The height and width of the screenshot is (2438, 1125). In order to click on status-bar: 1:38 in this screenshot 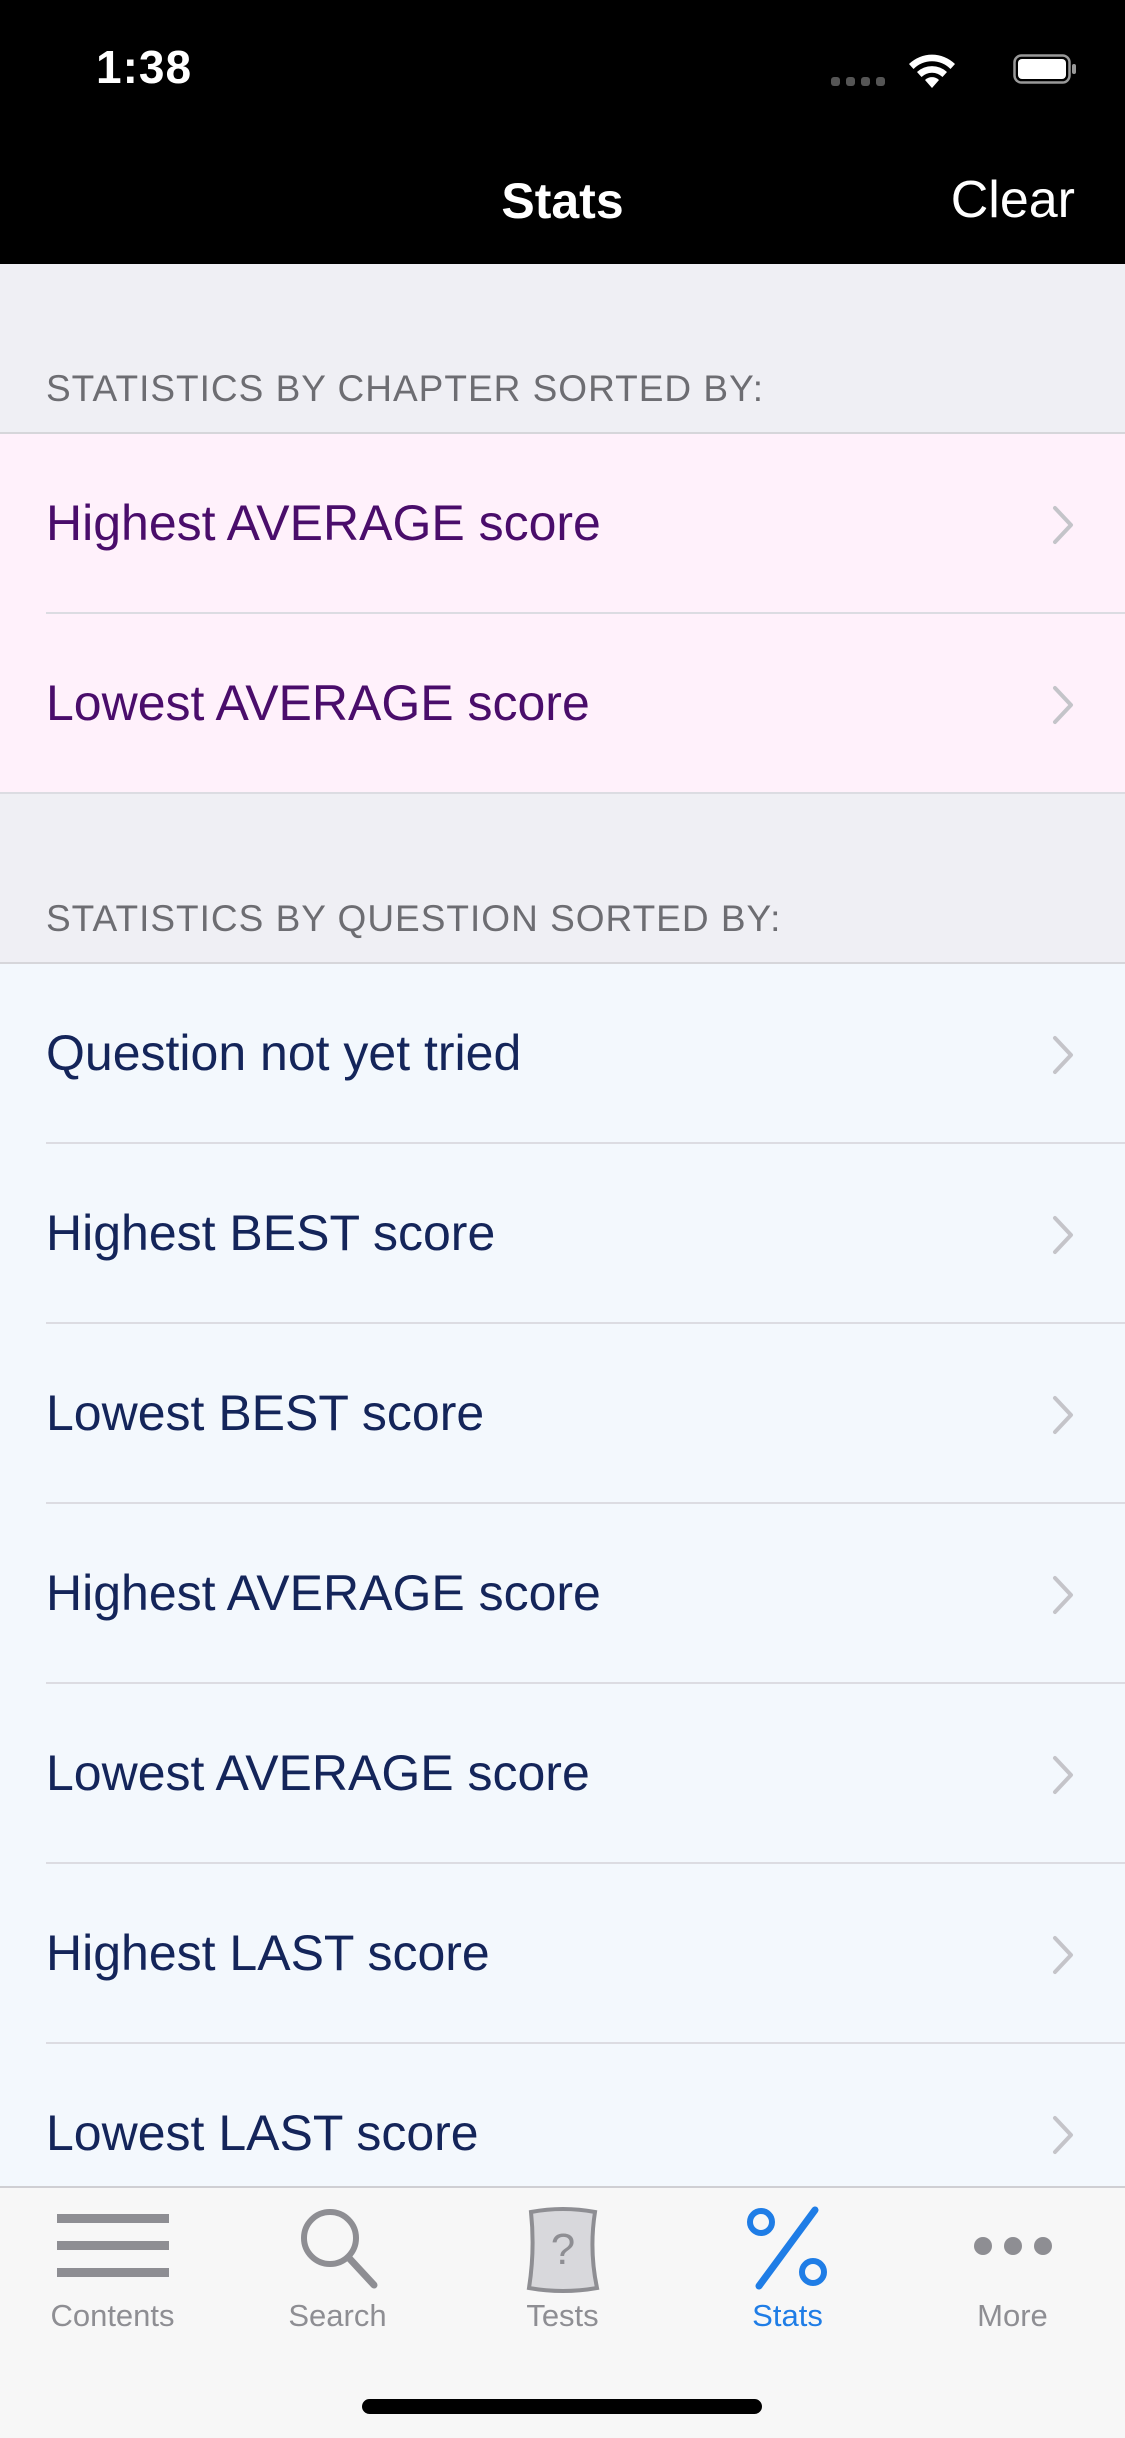, I will do `click(562, 66)`.